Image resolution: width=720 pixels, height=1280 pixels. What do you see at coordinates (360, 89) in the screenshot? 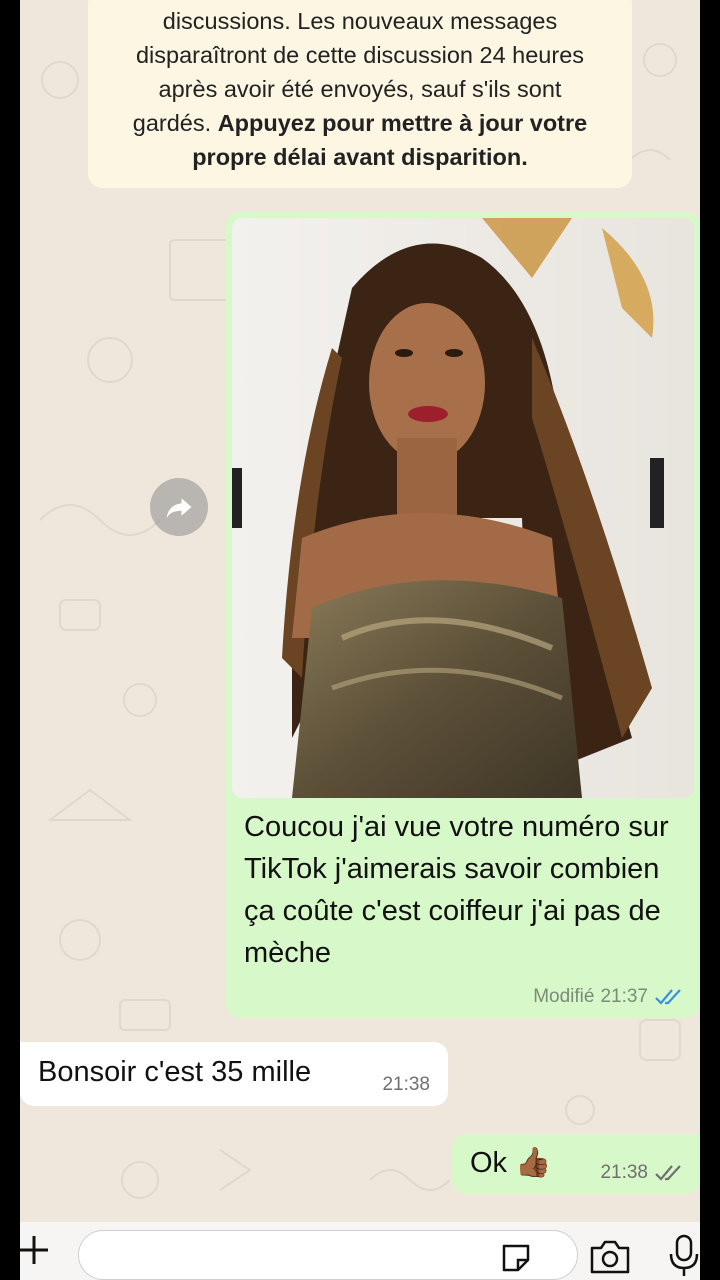
I see `notice-line: après avoir été envoyés, sauf s'ils sont` at bounding box center [360, 89].